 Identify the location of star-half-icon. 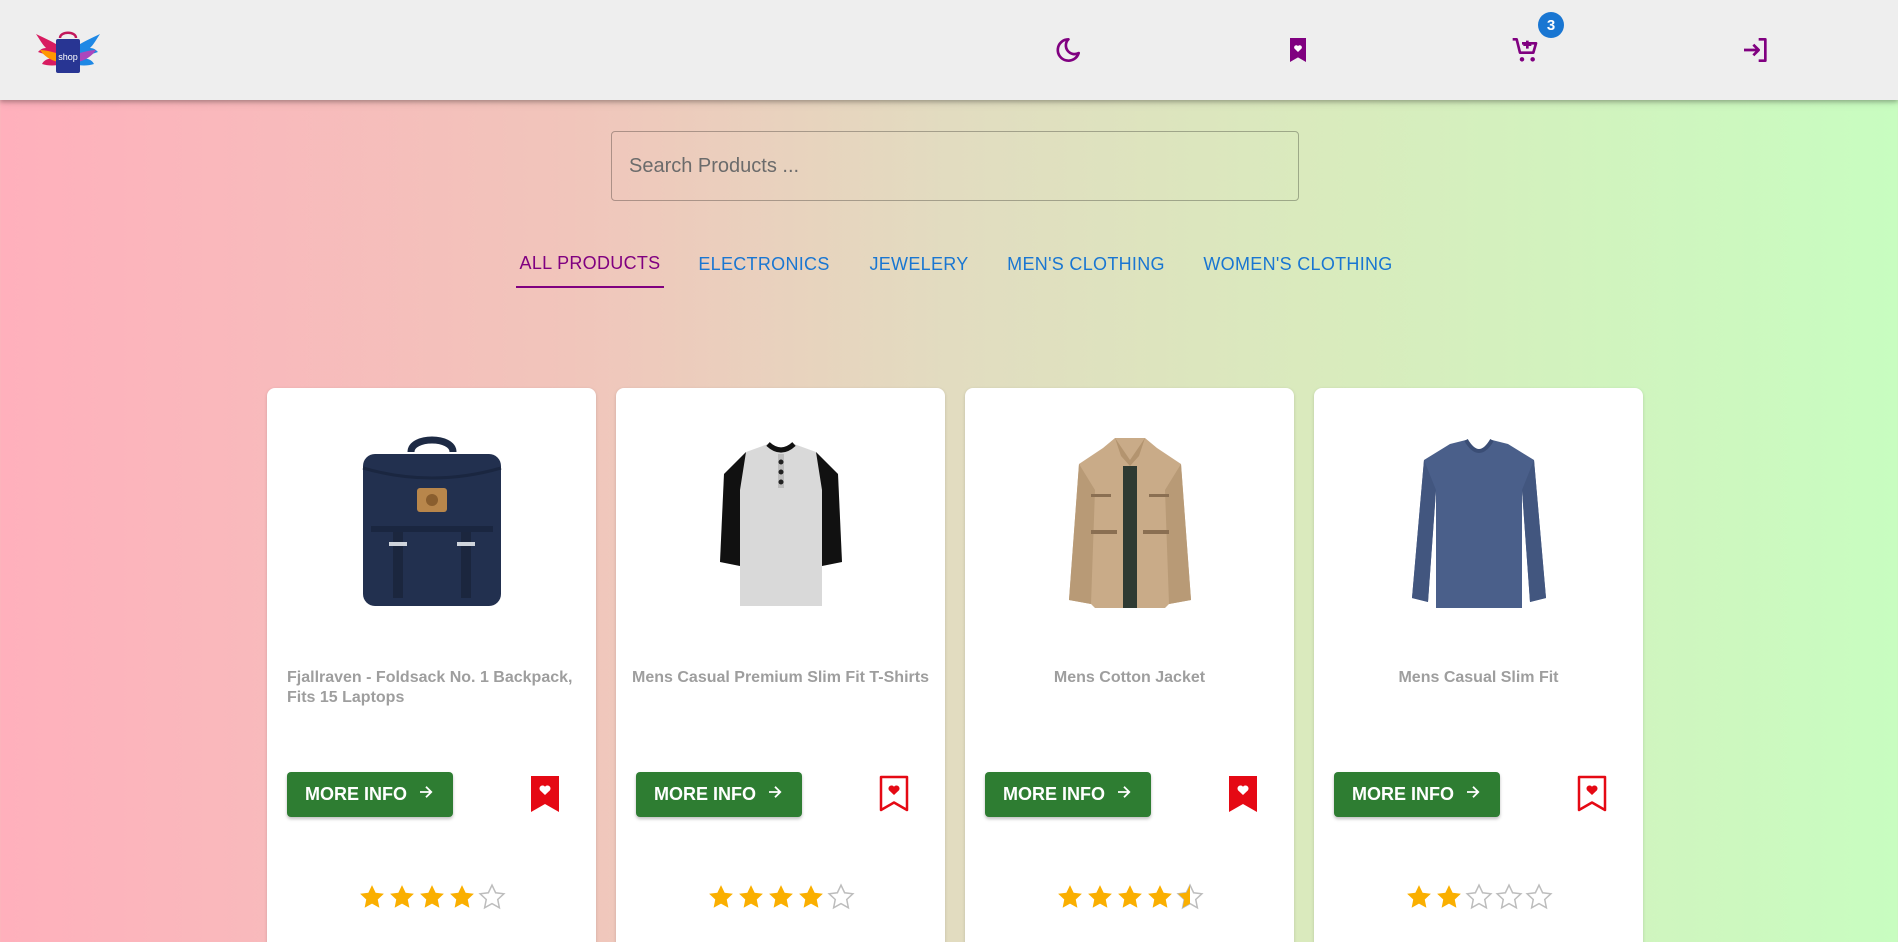
(1190, 897).